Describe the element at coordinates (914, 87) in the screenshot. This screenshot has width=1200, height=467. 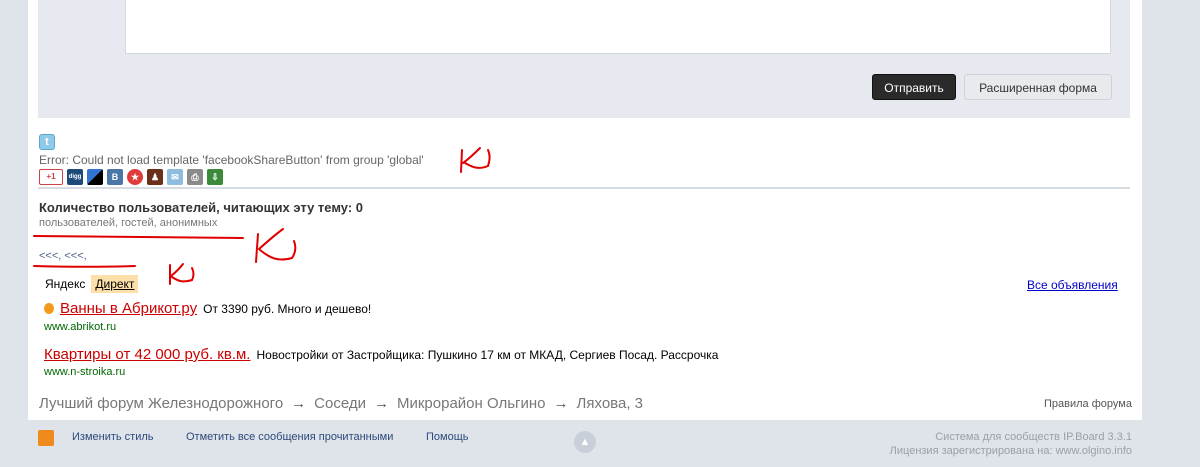
I see `submit-button: Отправить` at that location.